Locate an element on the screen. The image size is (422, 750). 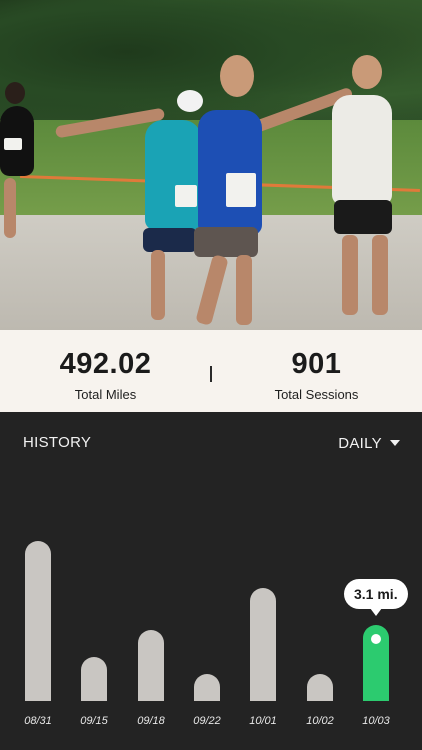
runner-left is located at coordinates (20, 167).